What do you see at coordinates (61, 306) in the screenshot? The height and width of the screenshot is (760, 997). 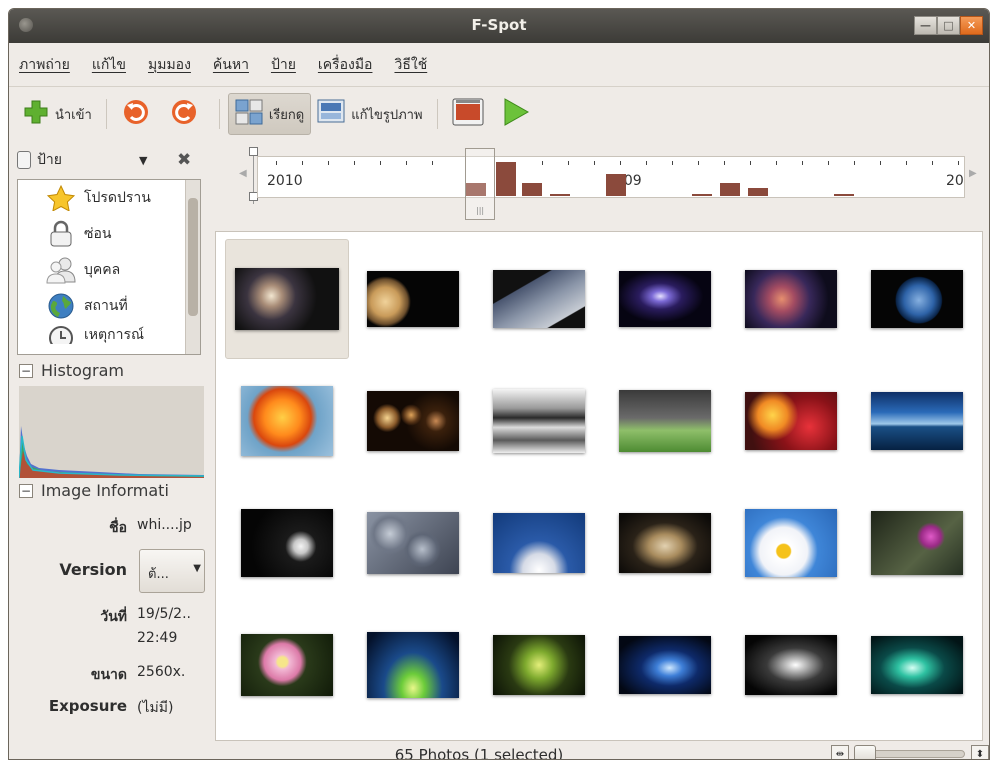 I see `globe-icon` at bounding box center [61, 306].